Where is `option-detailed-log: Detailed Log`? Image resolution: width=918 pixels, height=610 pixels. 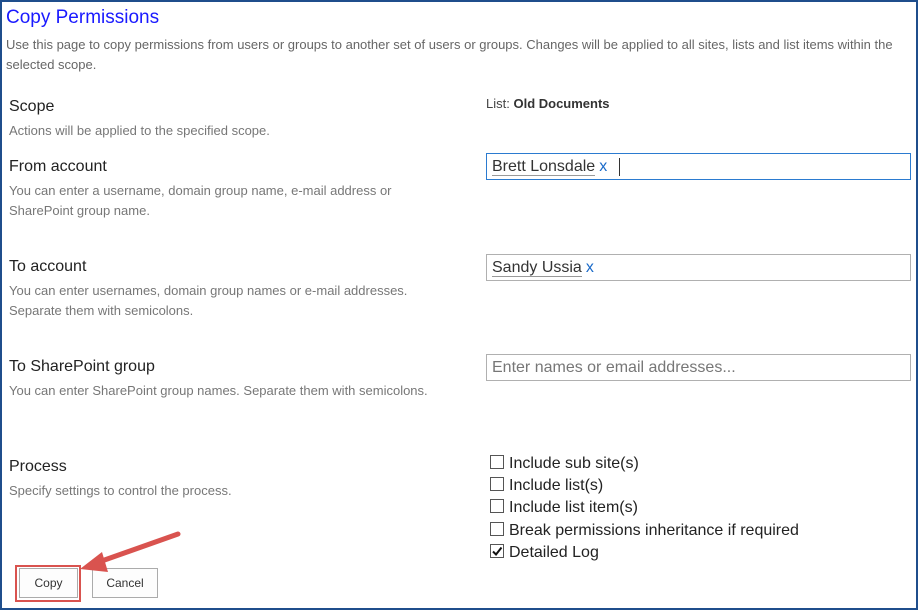 option-detailed-log: Detailed Log is located at coordinates (544, 553).